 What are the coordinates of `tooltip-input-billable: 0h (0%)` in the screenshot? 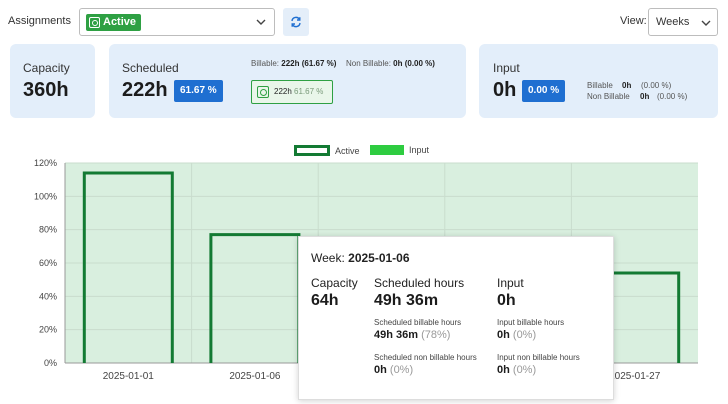 It's located at (516, 335).